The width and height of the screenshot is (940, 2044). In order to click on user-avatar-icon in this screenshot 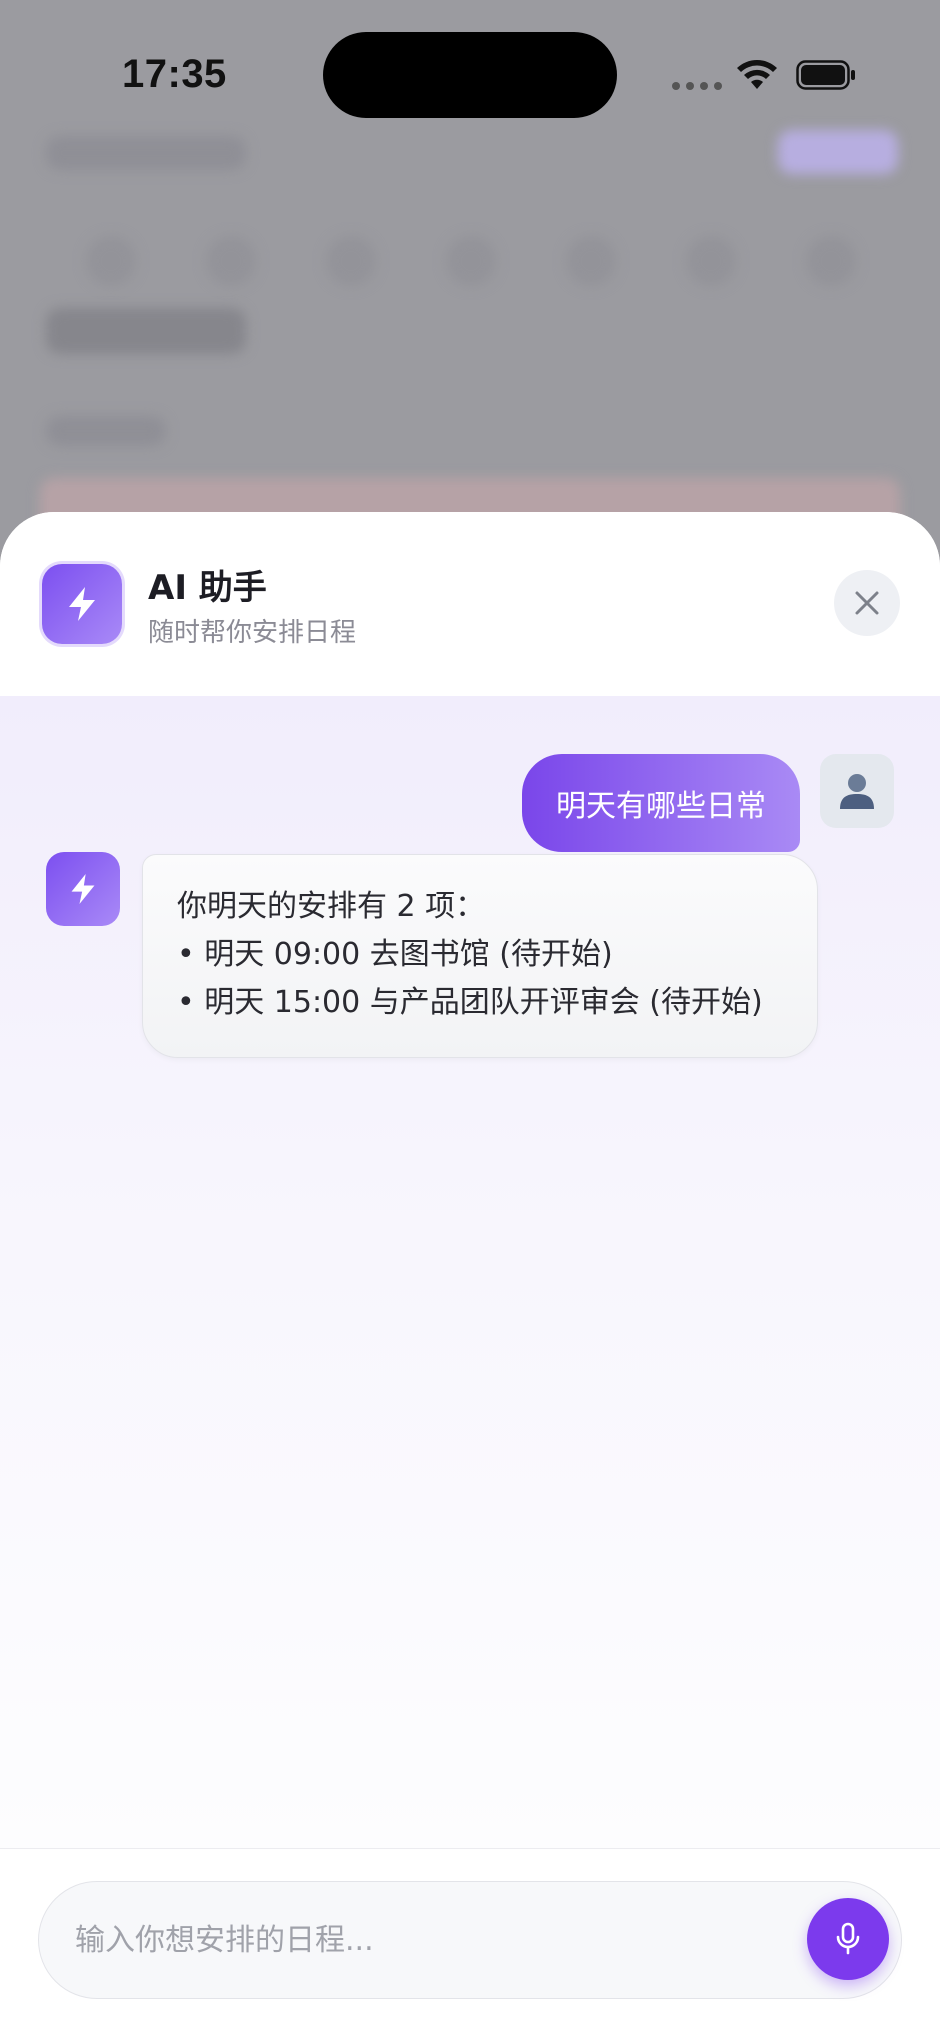, I will do `click(857, 791)`.